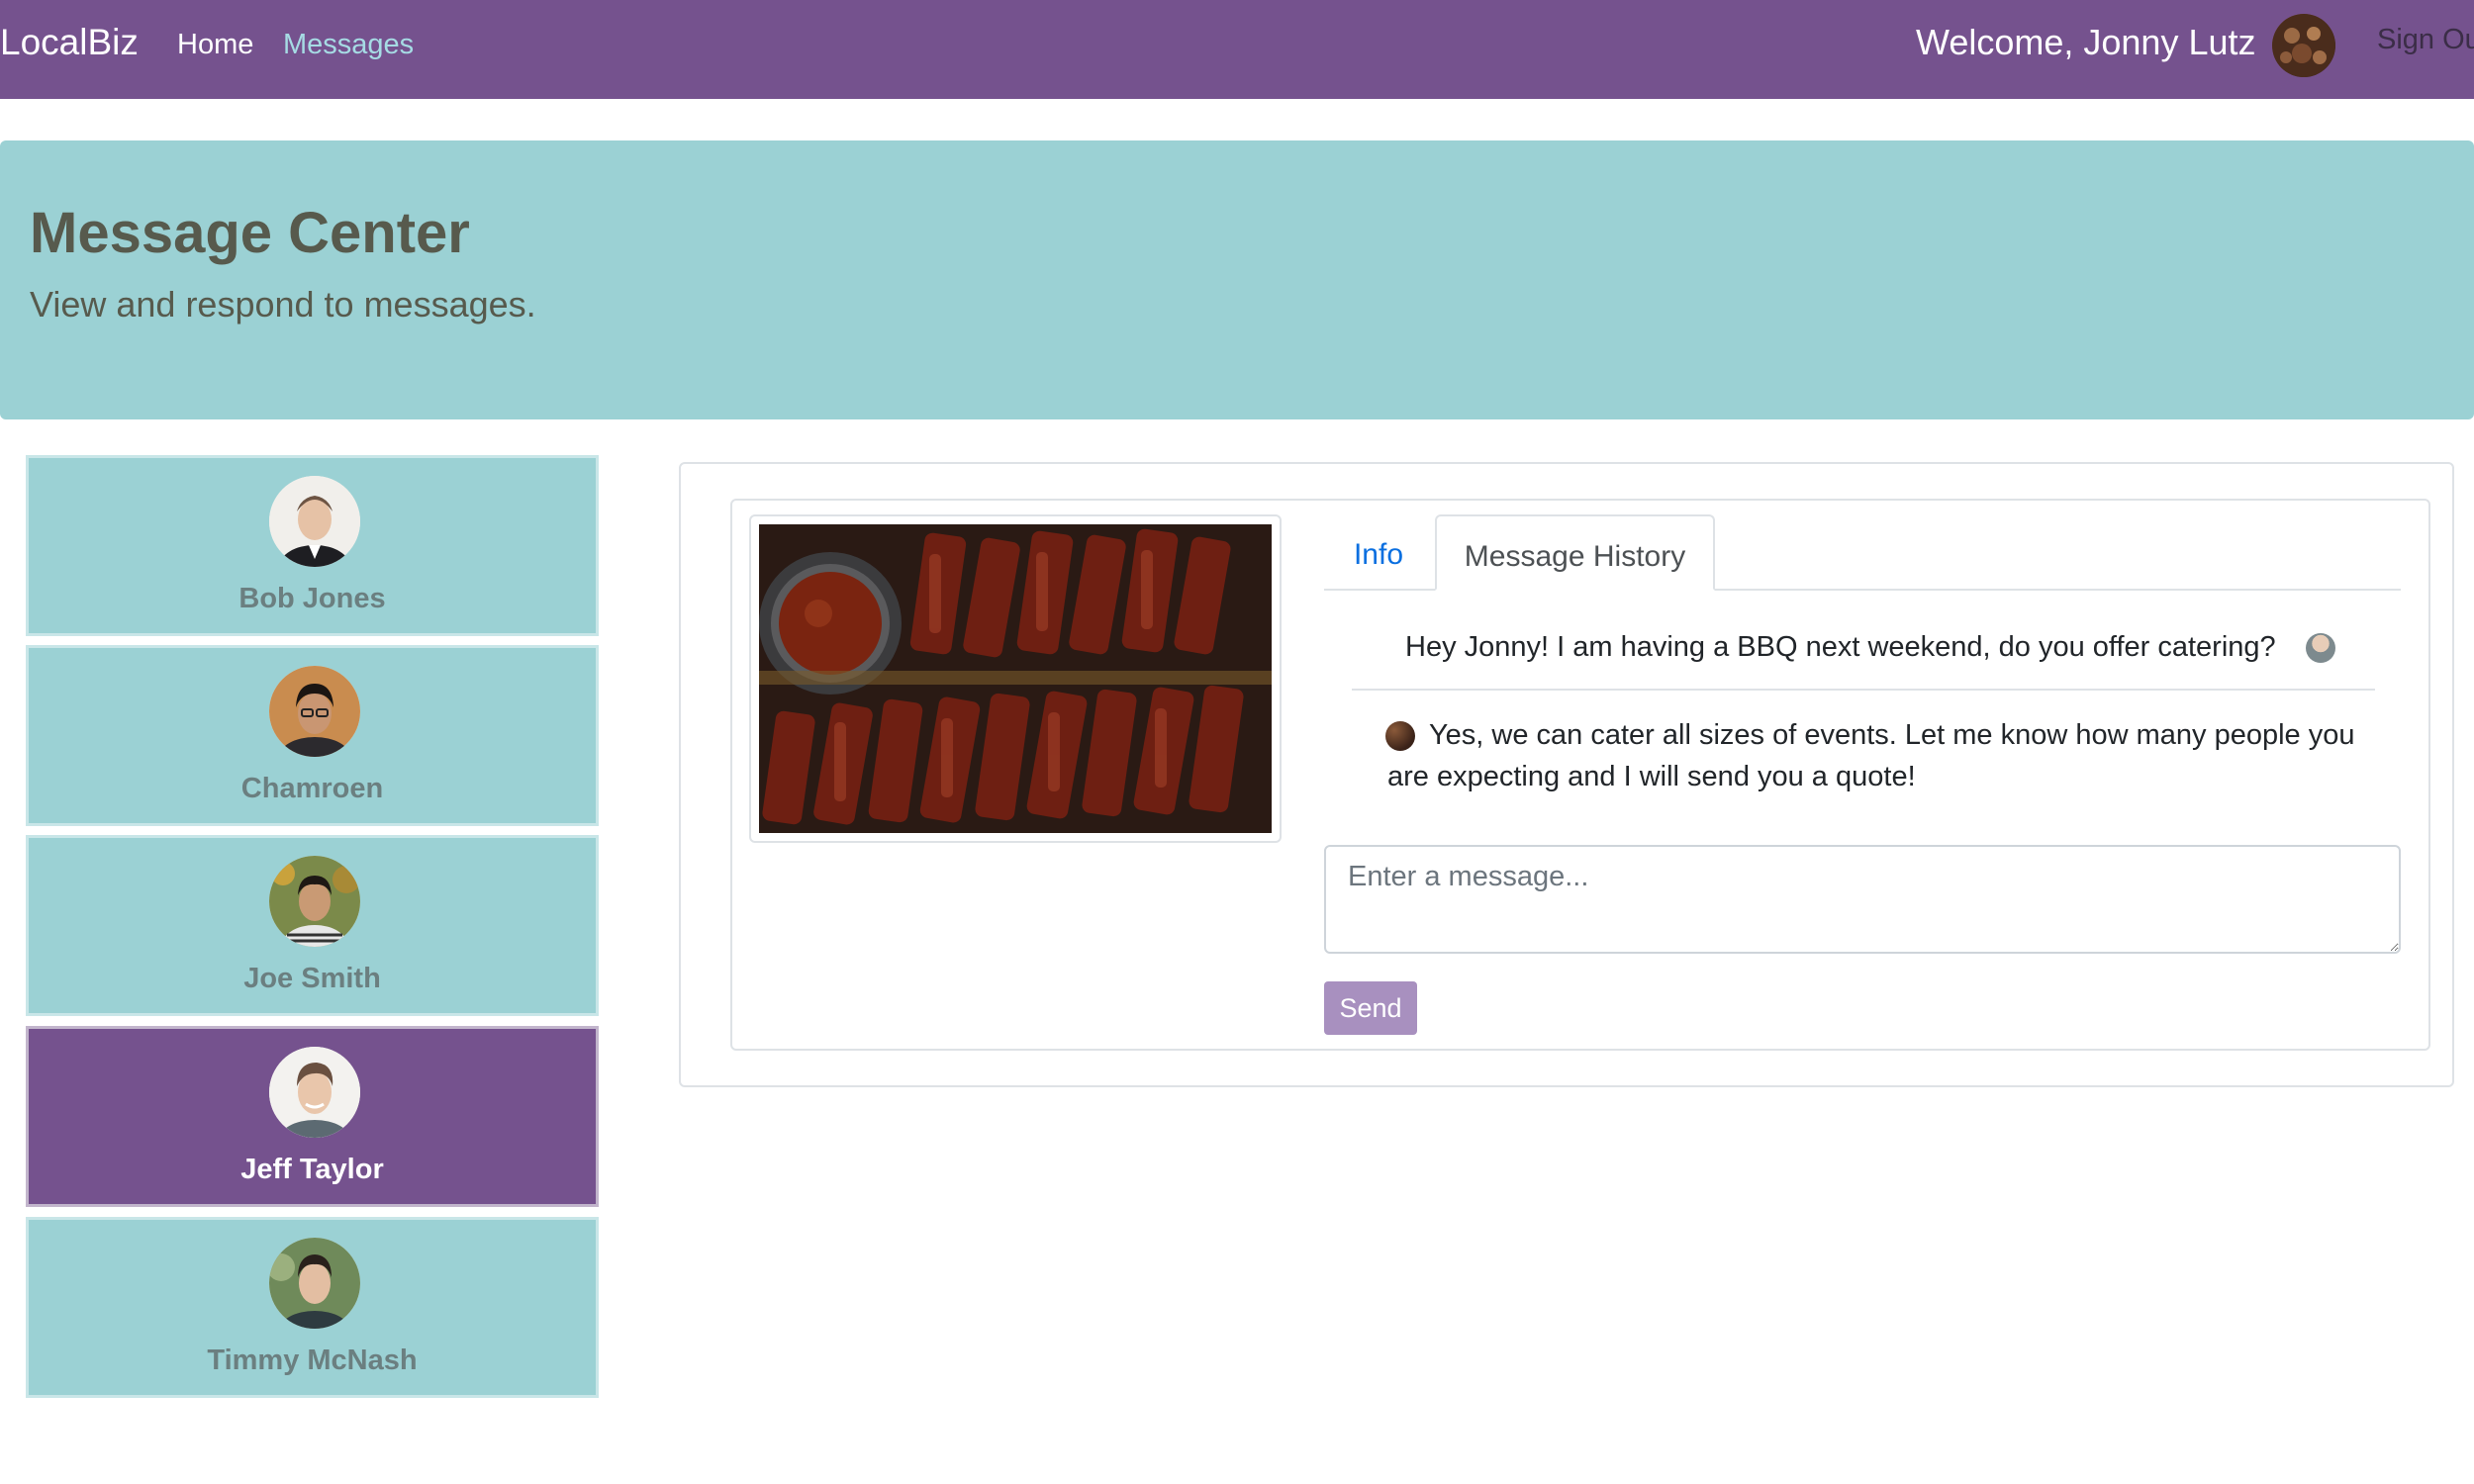  What do you see at coordinates (250, 233) in the screenshot?
I see `page-title: Message Center` at bounding box center [250, 233].